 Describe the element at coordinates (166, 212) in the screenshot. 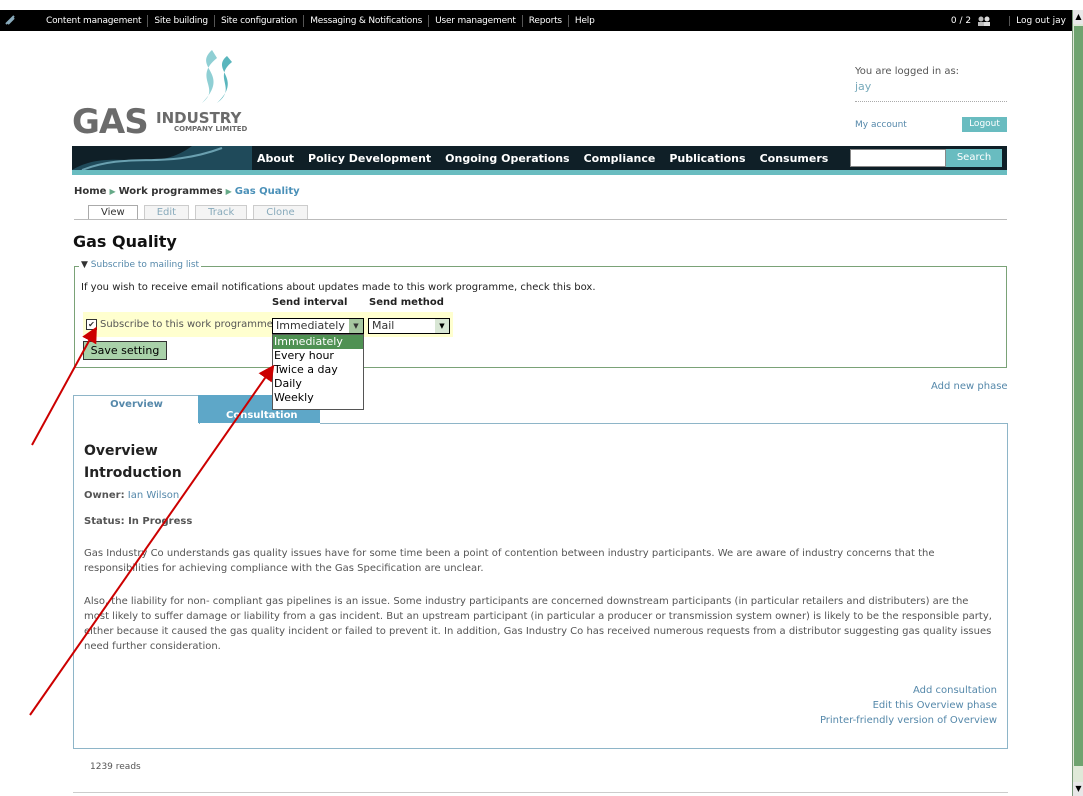

I see `tab-edit: Edit` at that location.